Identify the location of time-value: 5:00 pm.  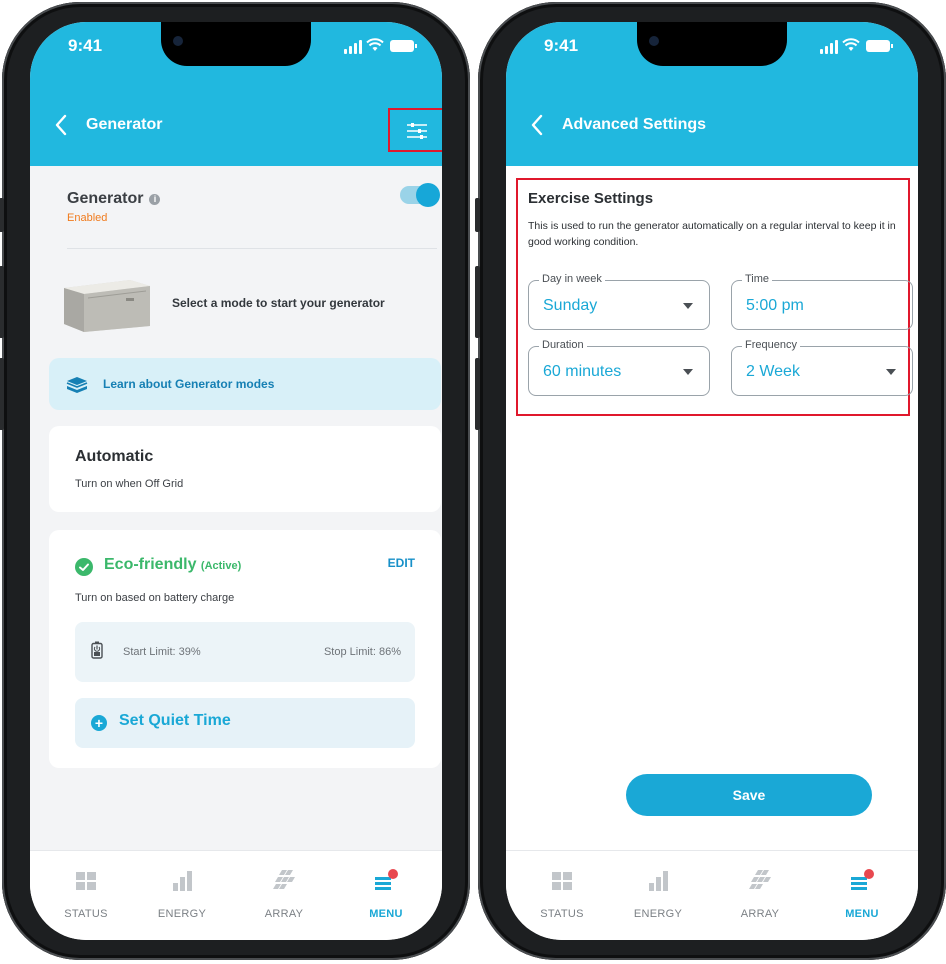
(775, 305).